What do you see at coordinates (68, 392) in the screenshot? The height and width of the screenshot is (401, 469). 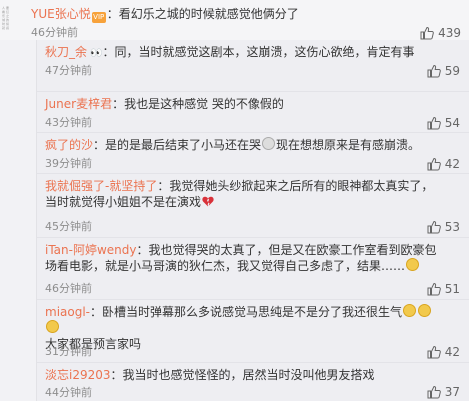 I see `reply-time: 44分钟前` at bounding box center [68, 392].